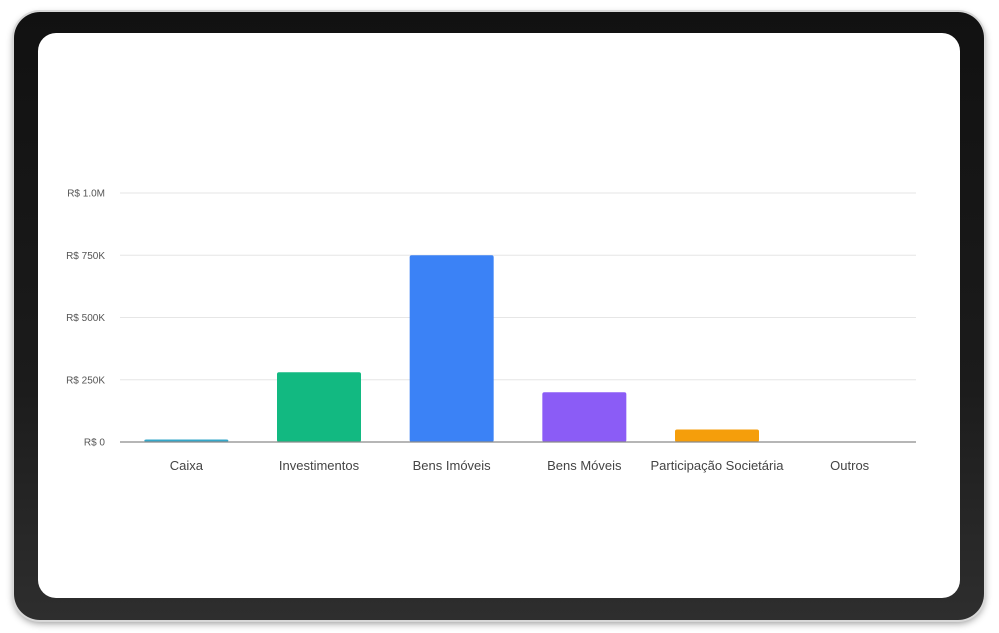 The width and height of the screenshot is (999, 633). I want to click on x-category-label: Bens Imóveis, so click(452, 465).